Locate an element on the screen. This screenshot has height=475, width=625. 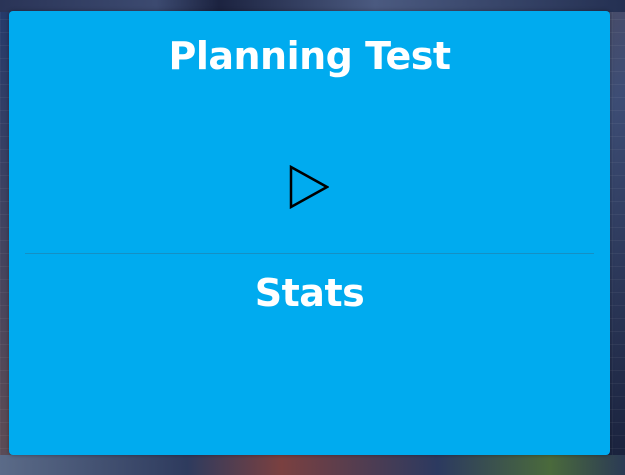
stats-button: Stats is located at coordinates (309, 293).